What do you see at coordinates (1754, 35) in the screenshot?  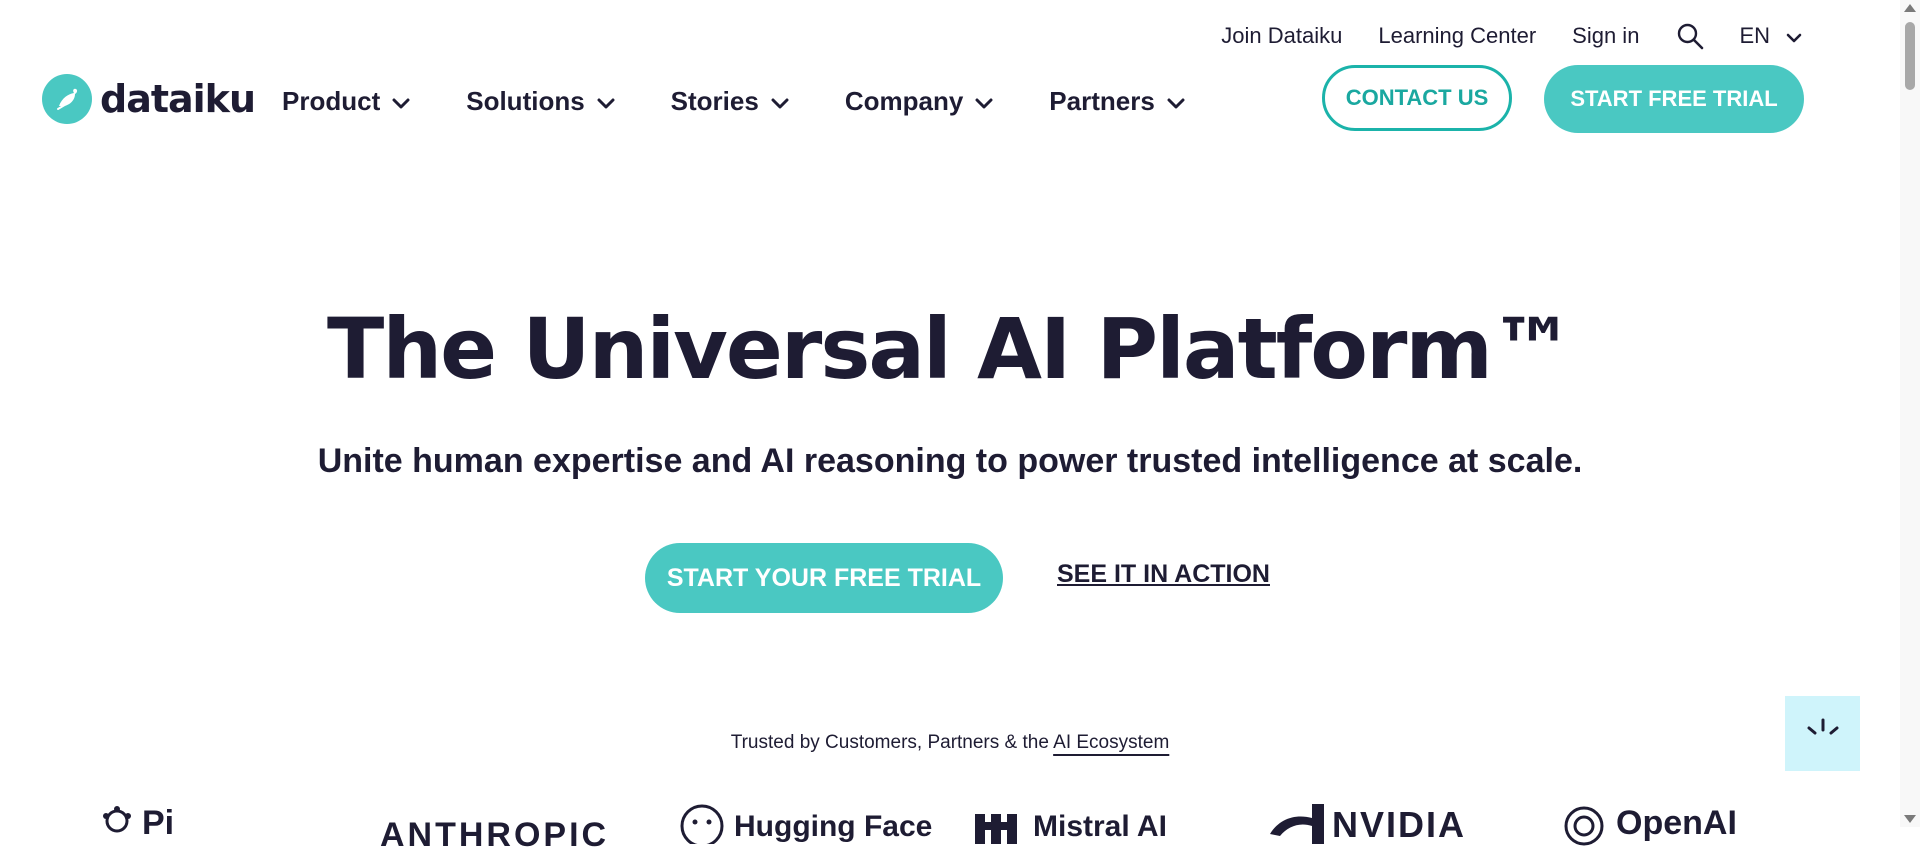 I see `language-label: EN` at bounding box center [1754, 35].